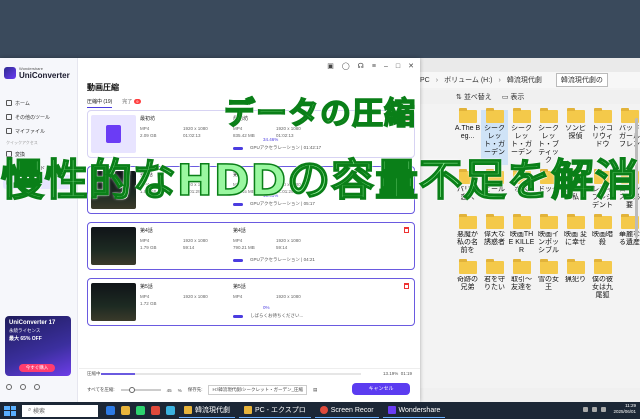 This screenshot has height=419, width=640. Describe the element at coordinates (125, 410) in the screenshot. I see `explorer-icon` at that location.